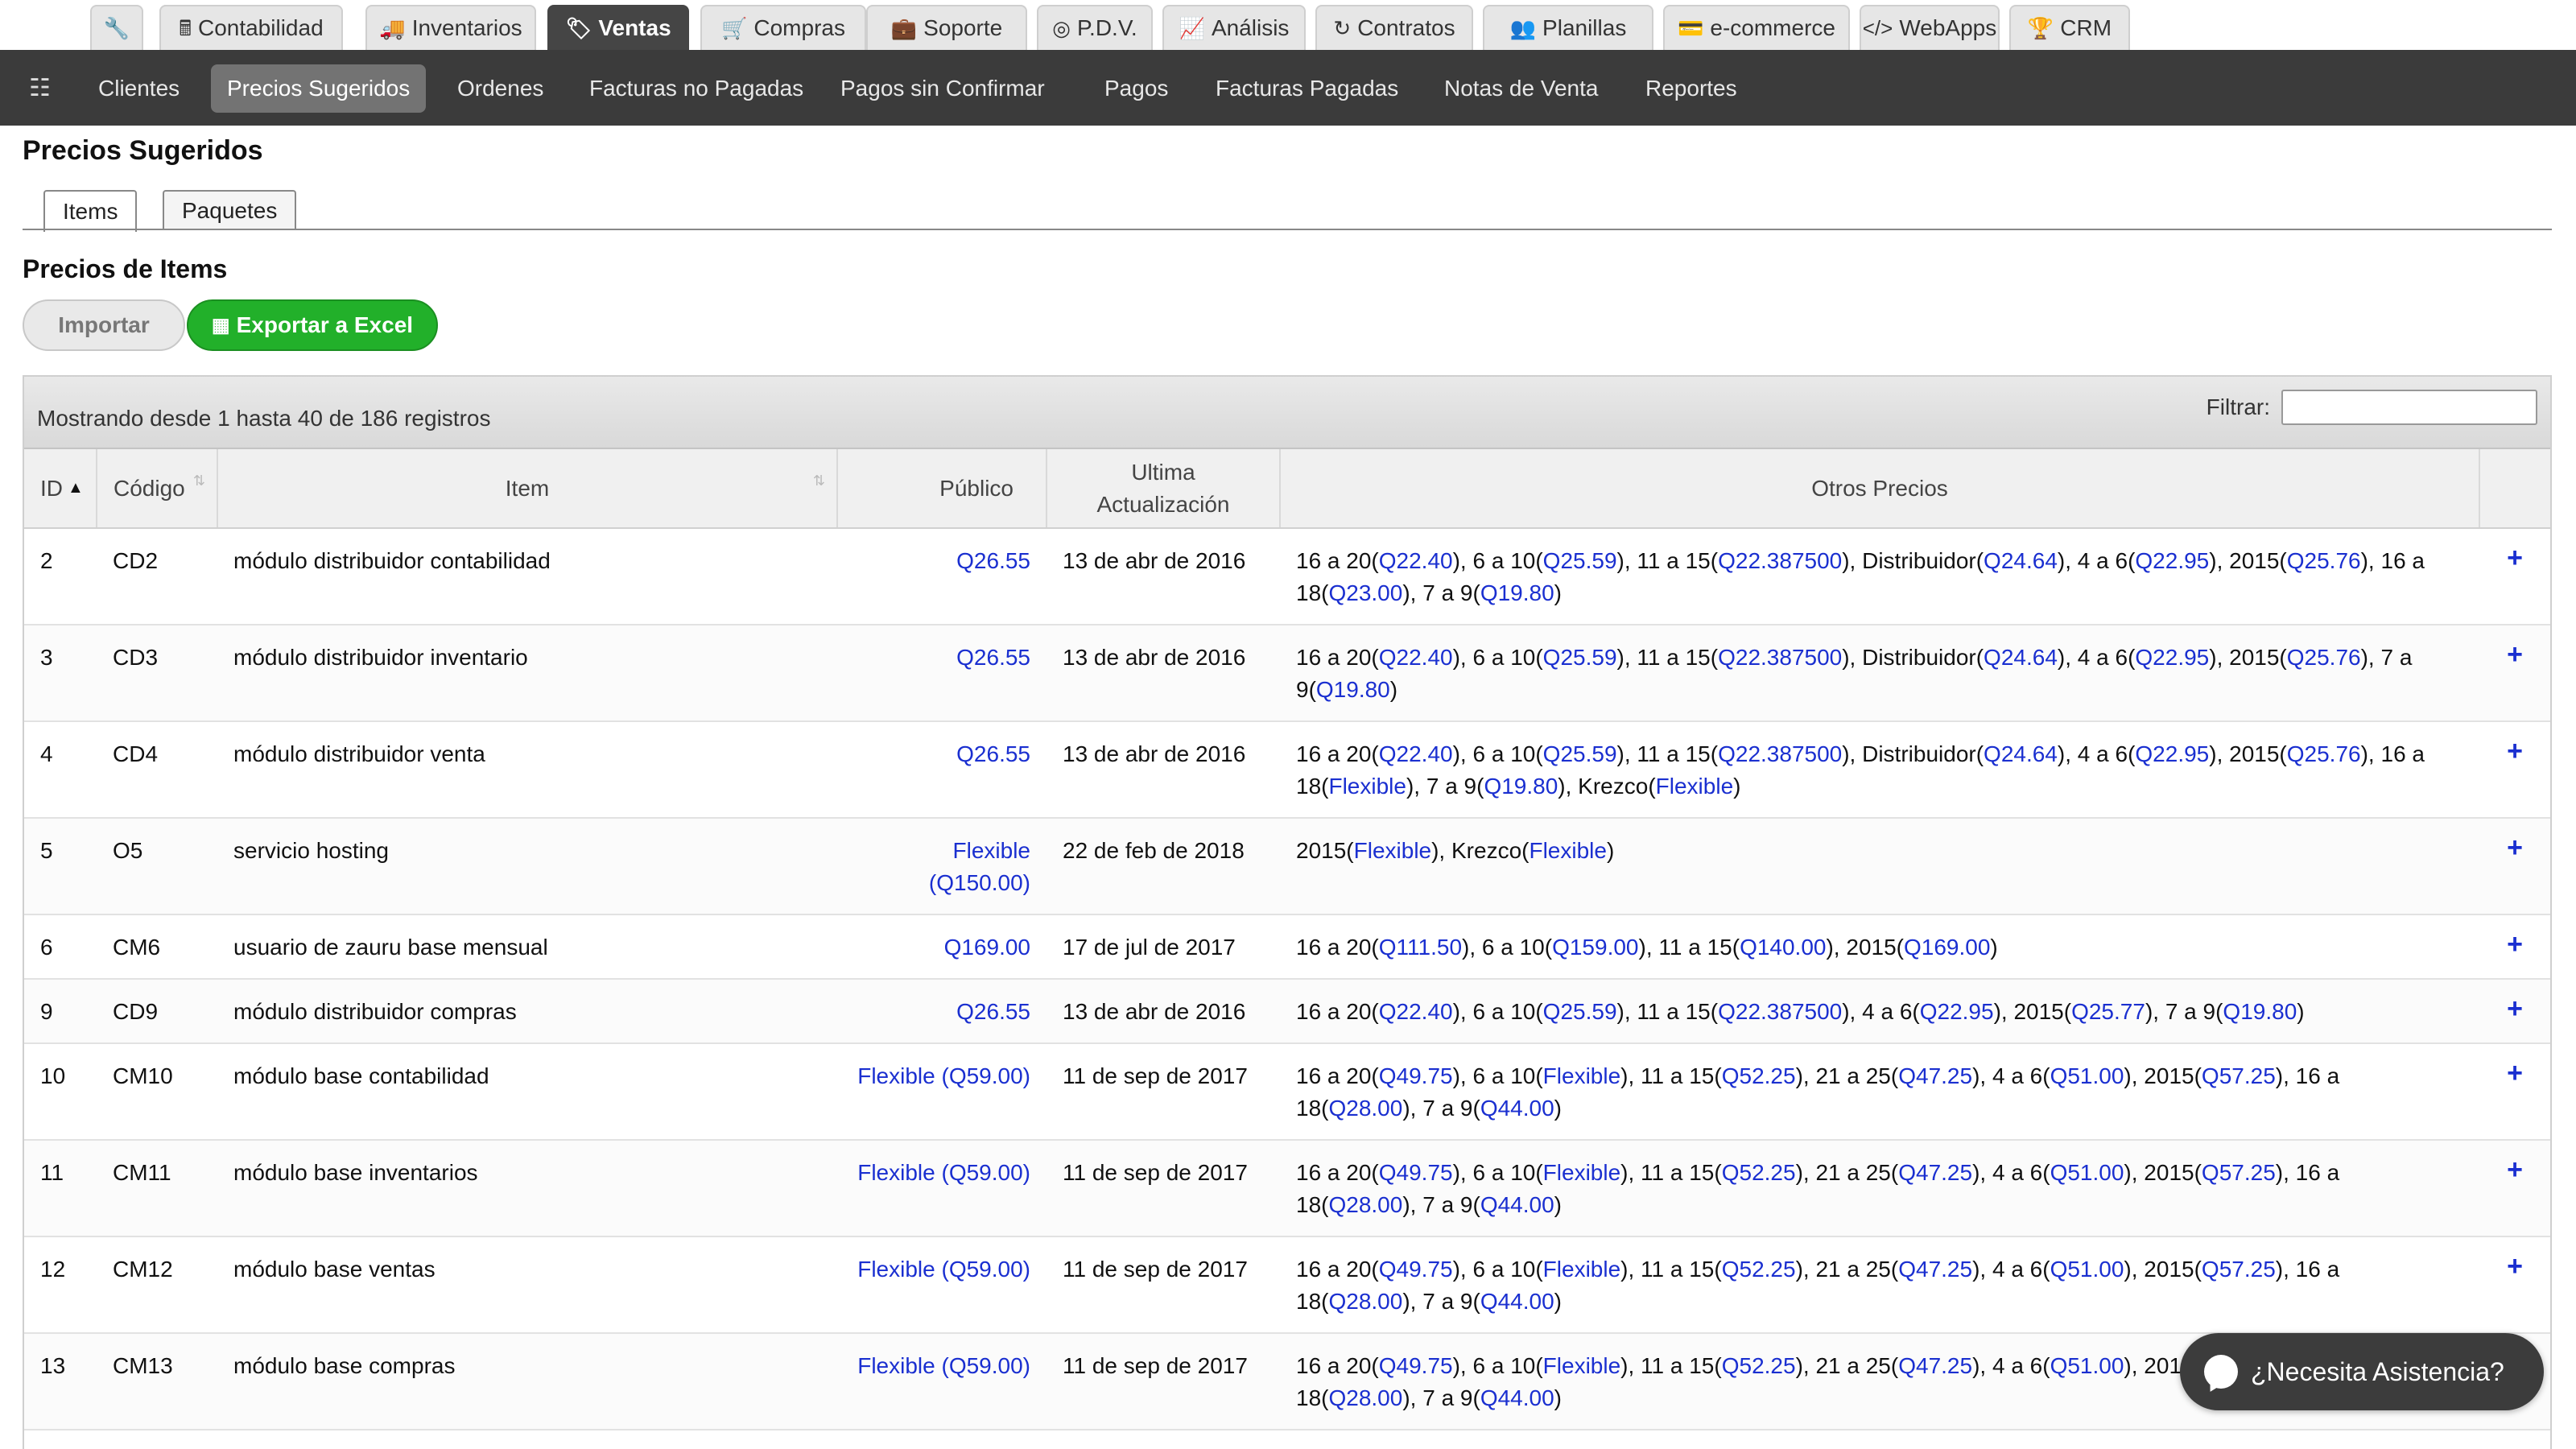 The height and width of the screenshot is (1449, 2576). Describe the element at coordinates (618, 27) in the screenshot. I see `module-tab-ventas: 🏷 Ventas` at that location.